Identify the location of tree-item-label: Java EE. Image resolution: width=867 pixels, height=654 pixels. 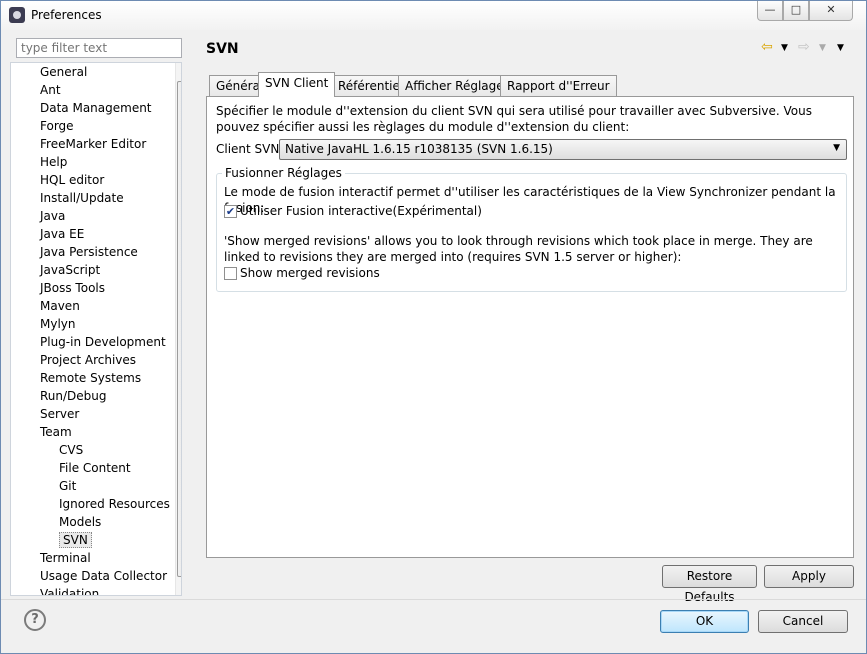
(62, 234).